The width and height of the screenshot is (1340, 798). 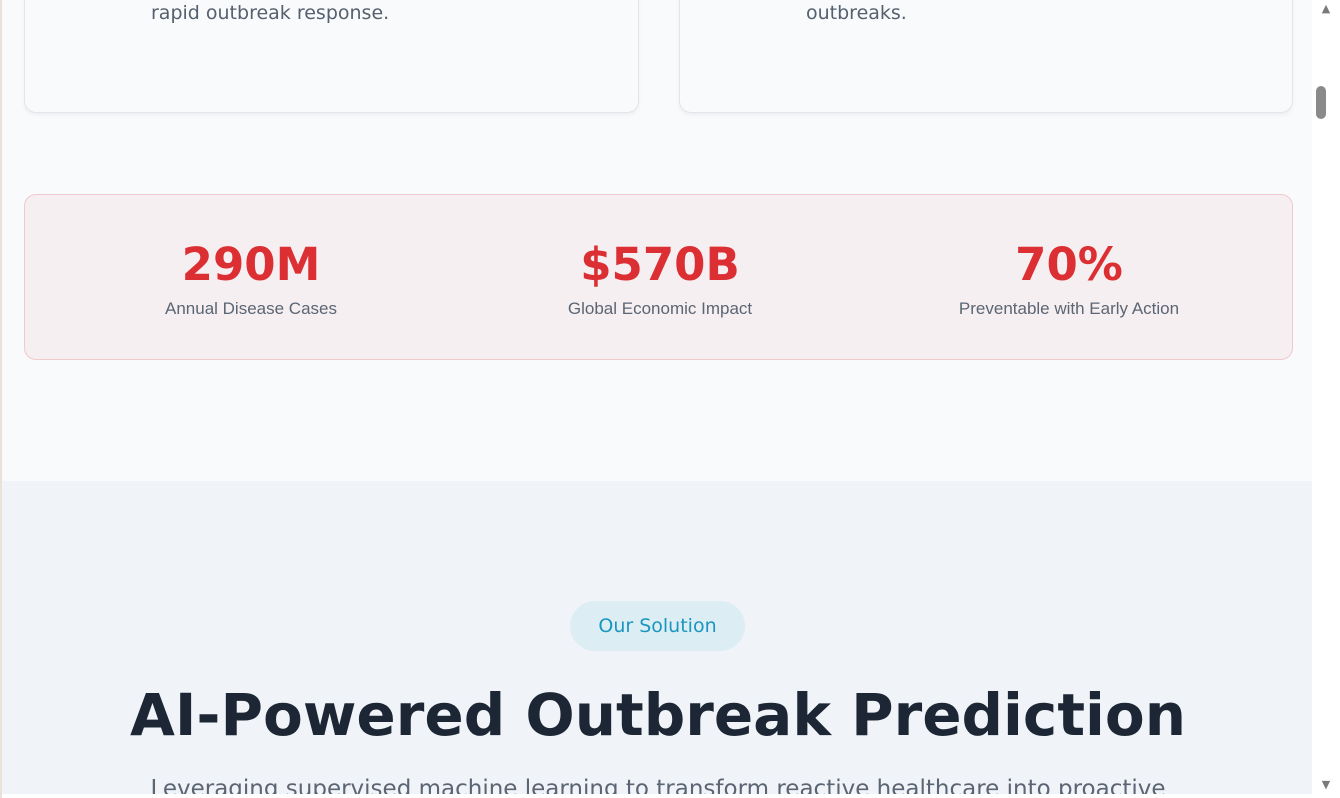 I want to click on stat-value: 290M, so click(x=251, y=264).